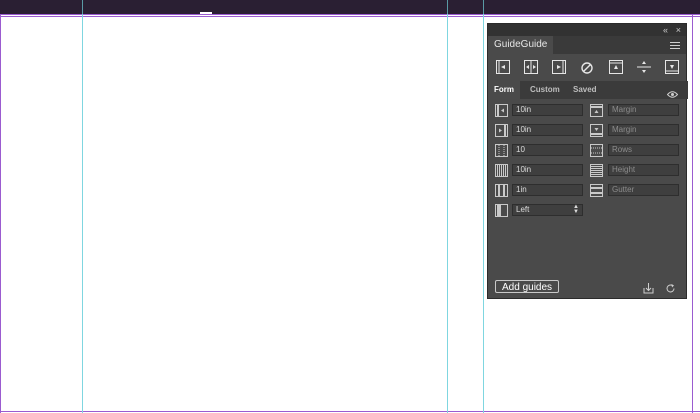  I want to click on column-margin-left-input: 10in, so click(547, 110).